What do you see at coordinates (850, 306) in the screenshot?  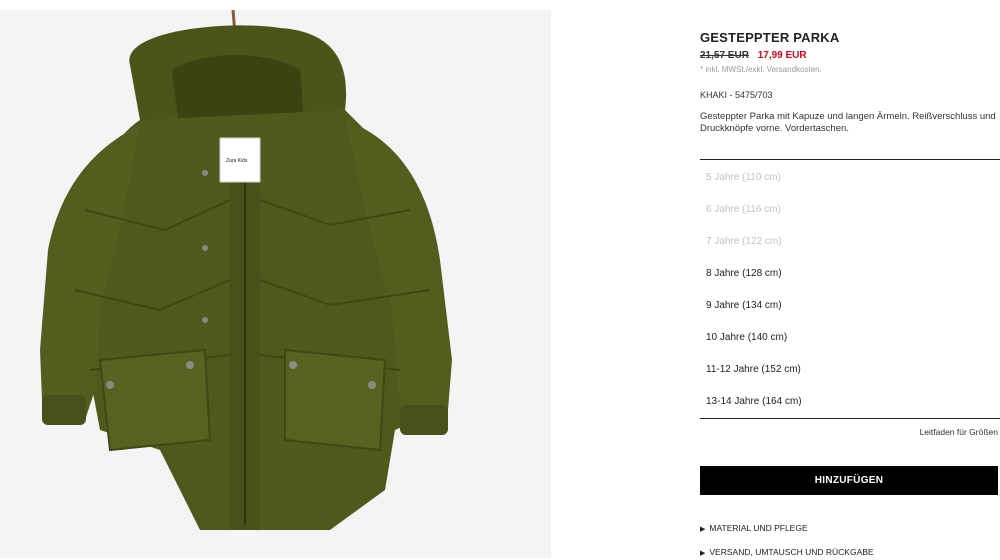 I see `size-option: 9 Jahre (134 cm)` at bounding box center [850, 306].